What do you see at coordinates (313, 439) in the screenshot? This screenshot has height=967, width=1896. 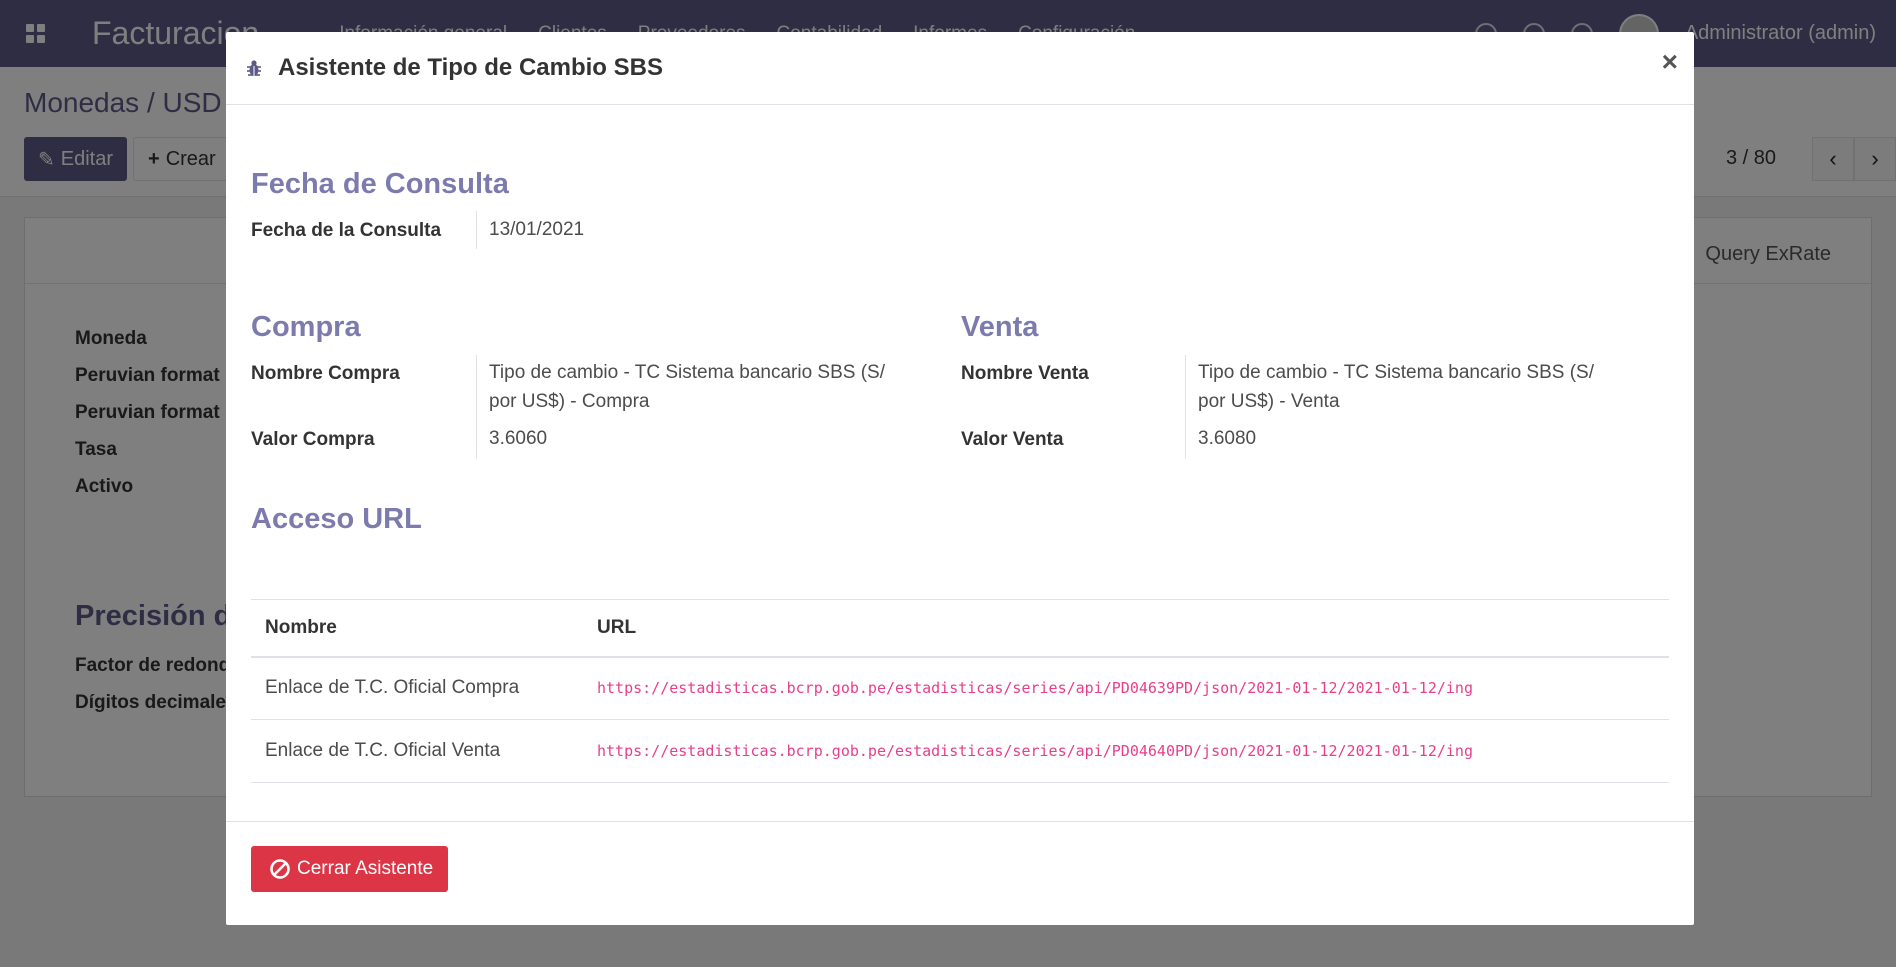 I see `valor-compra-label: Valor Compra` at bounding box center [313, 439].